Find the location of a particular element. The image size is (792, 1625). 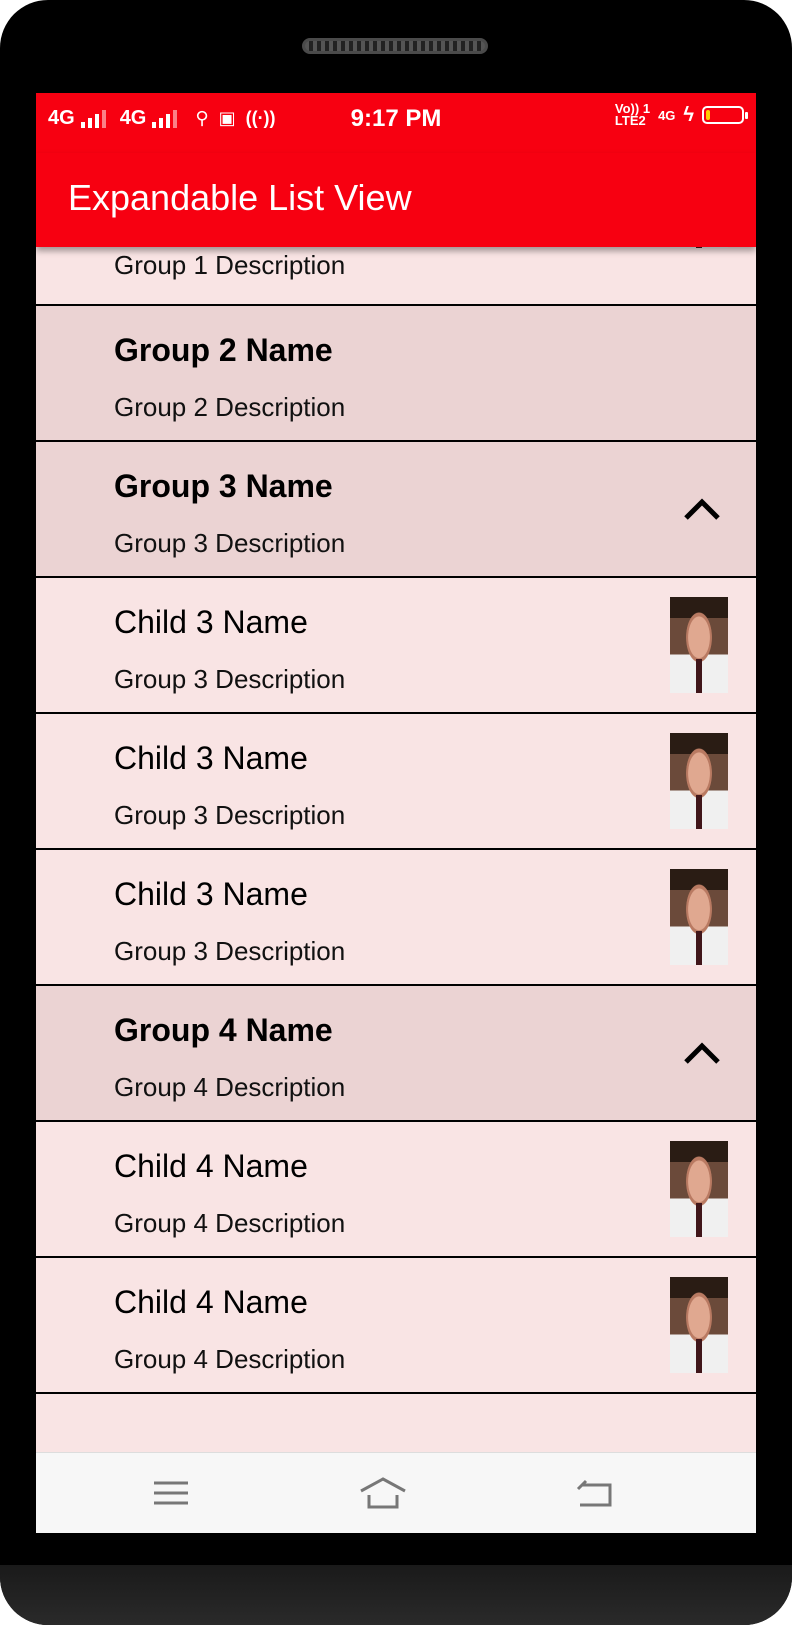

list-item-group: Group 4 Name Group 4 Description is located at coordinates (396, 1054).